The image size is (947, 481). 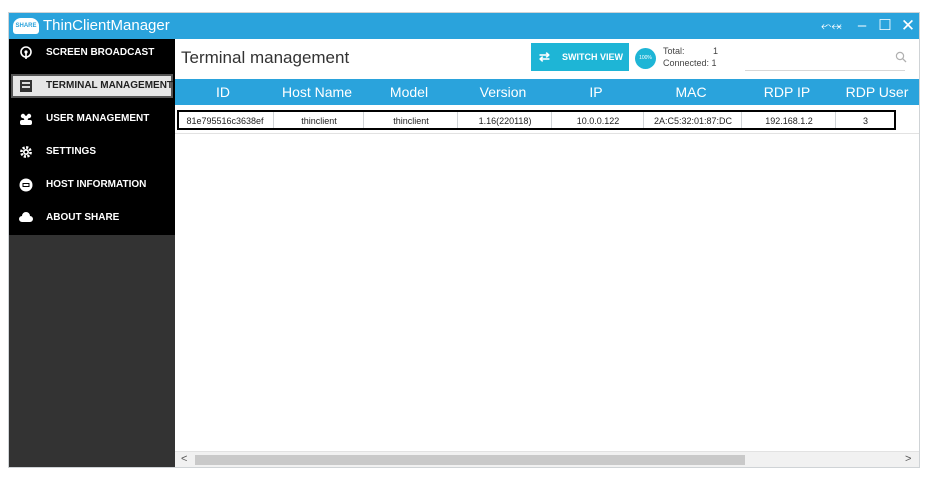 I want to click on sidebar-item-terminal-management: TERMINAL MANAGEMENT, so click(x=92, y=86).